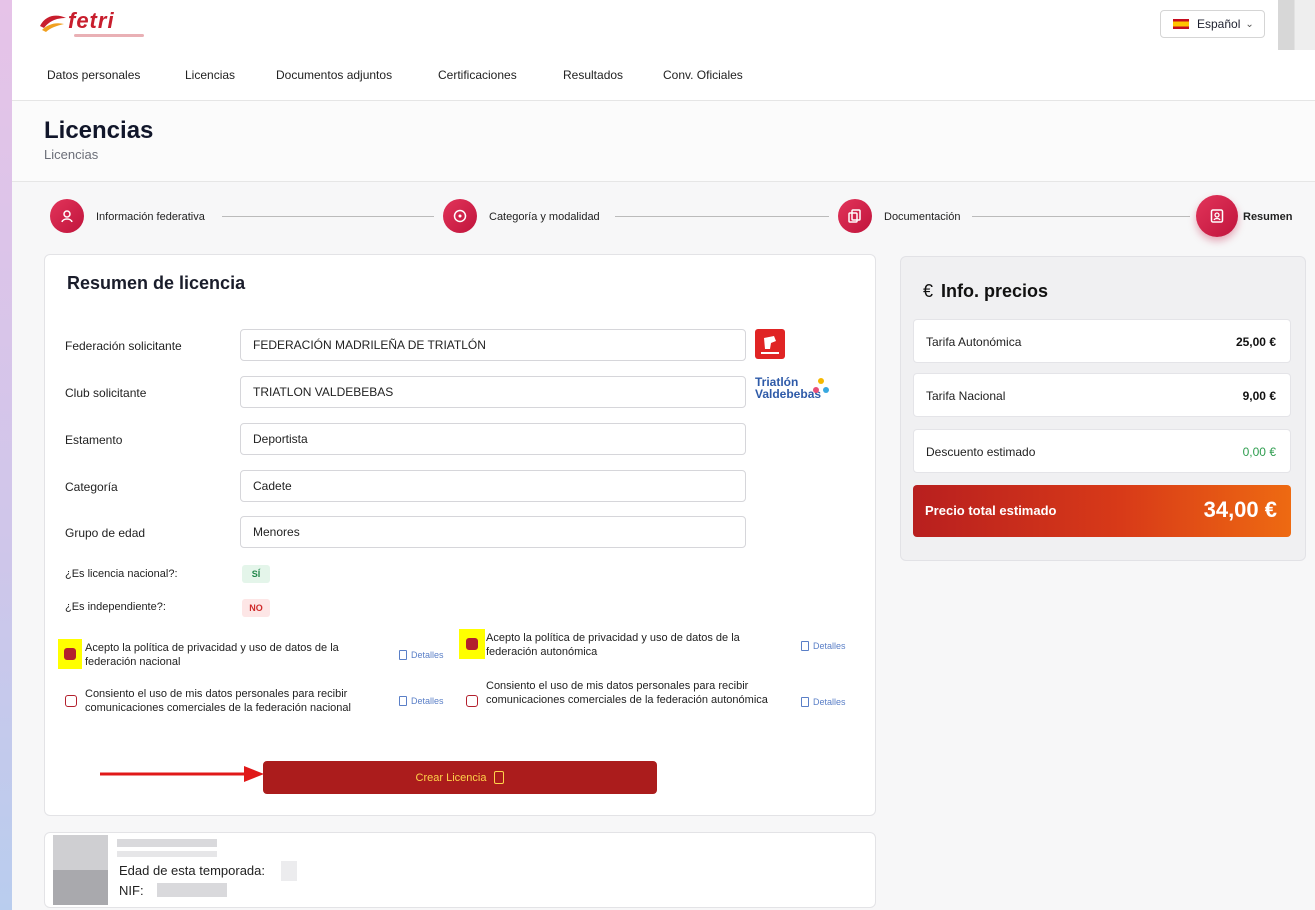 The width and height of the screenshot is (1315, 910). I want to click on page-header: Licencias Licencias, so click(663, 141).